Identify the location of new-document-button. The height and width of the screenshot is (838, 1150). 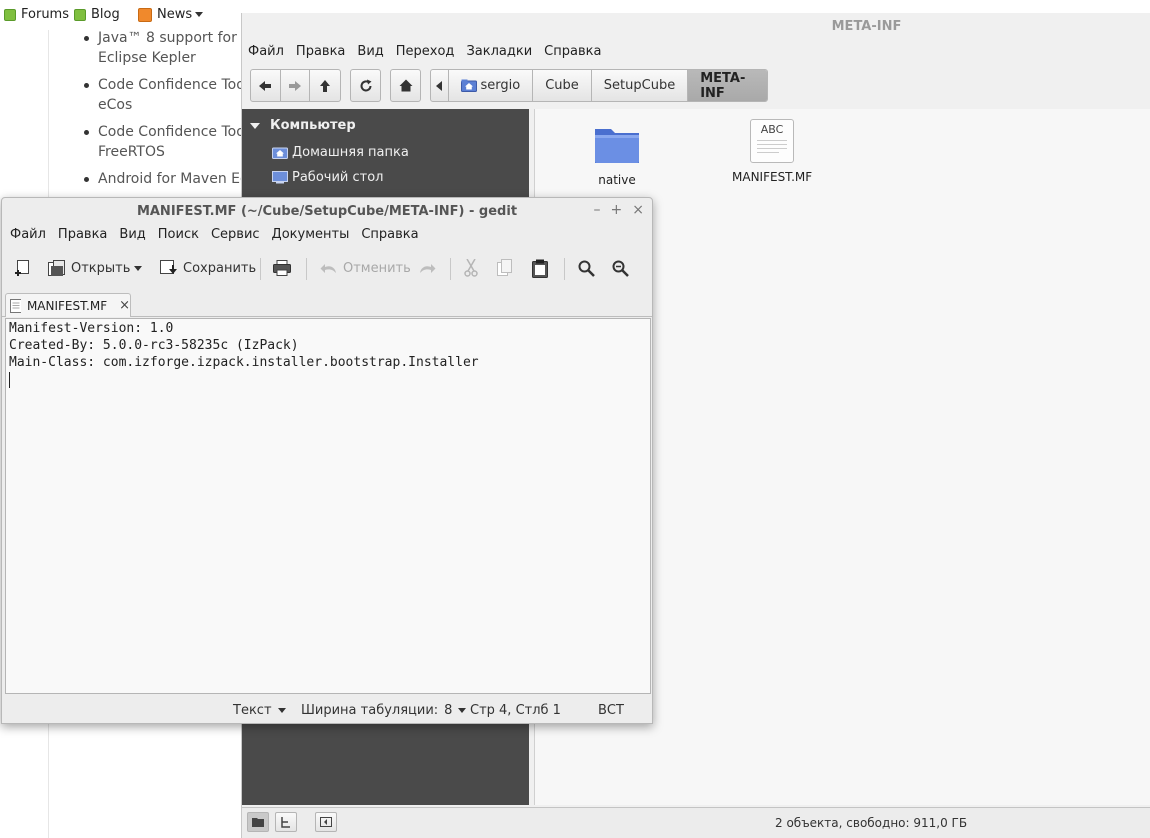
(22, 268).